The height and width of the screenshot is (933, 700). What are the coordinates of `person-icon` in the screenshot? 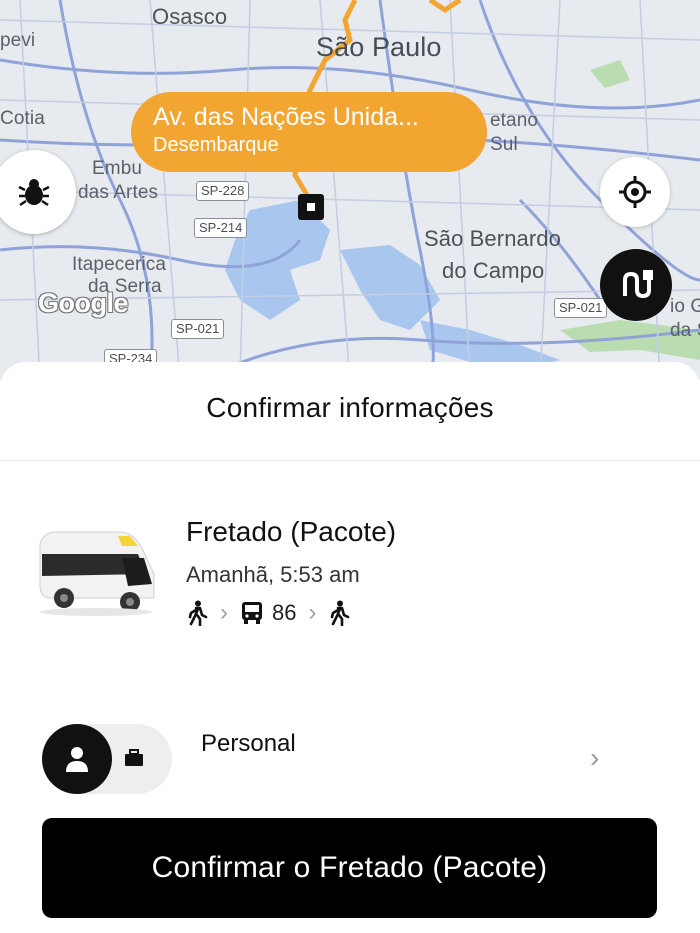 It's located at (77, 759).